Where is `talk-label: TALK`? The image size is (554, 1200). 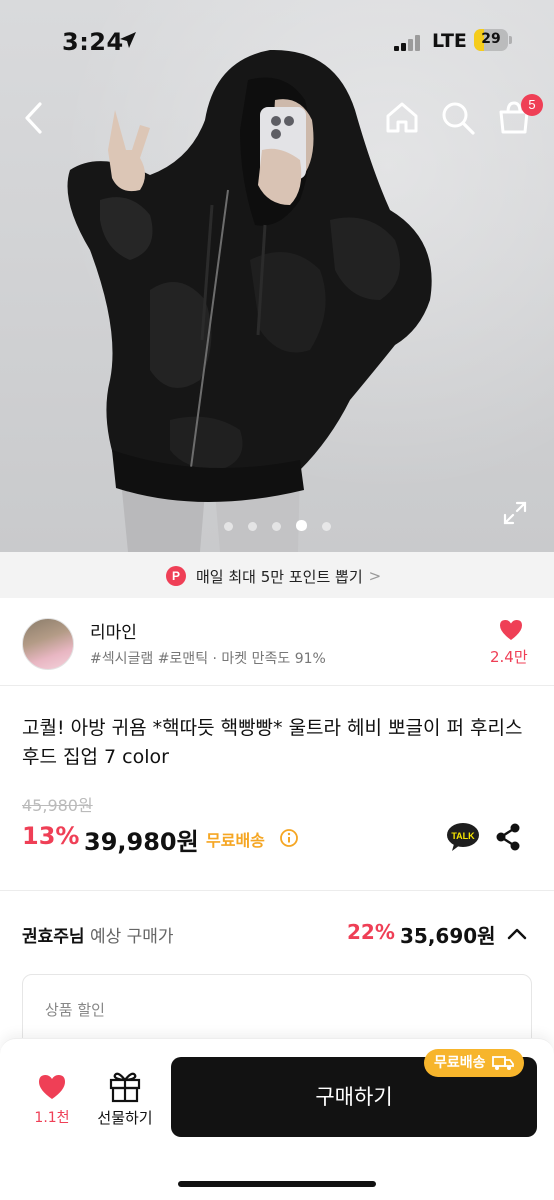
talk-label: TALK is located at coordinates (463, 836).